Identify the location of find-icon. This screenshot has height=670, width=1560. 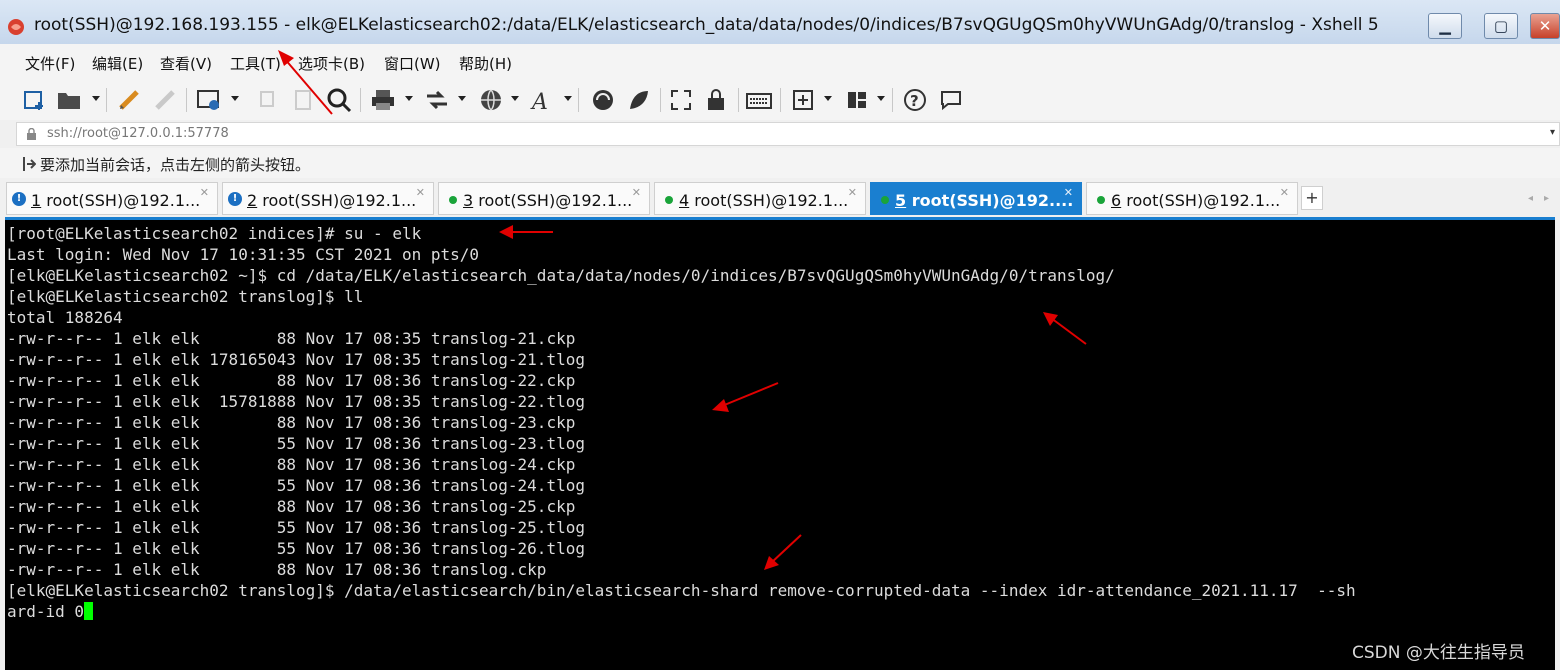
(339, 100).